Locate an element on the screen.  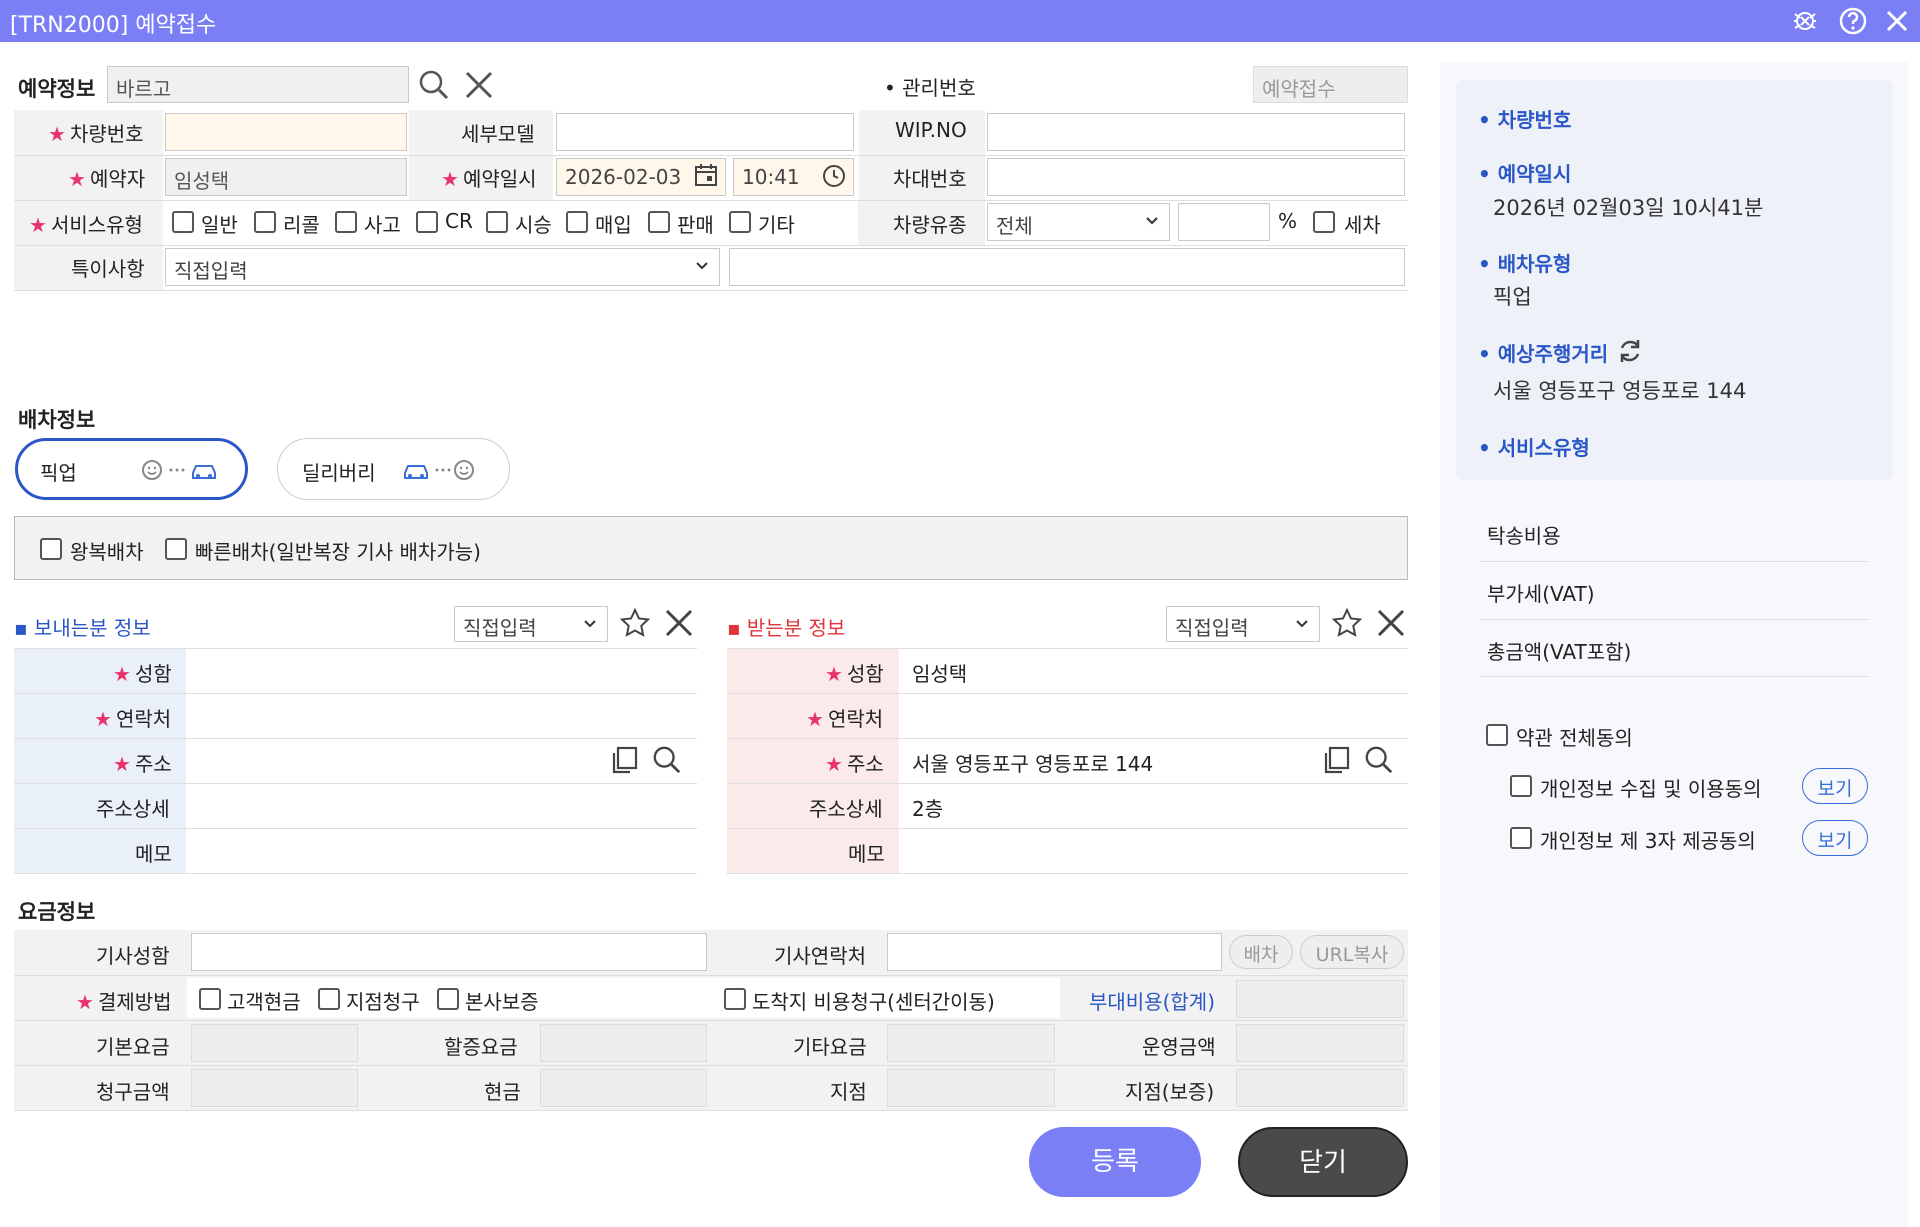
chassis-label: 차대번호 is located at coordinates (930, 179).